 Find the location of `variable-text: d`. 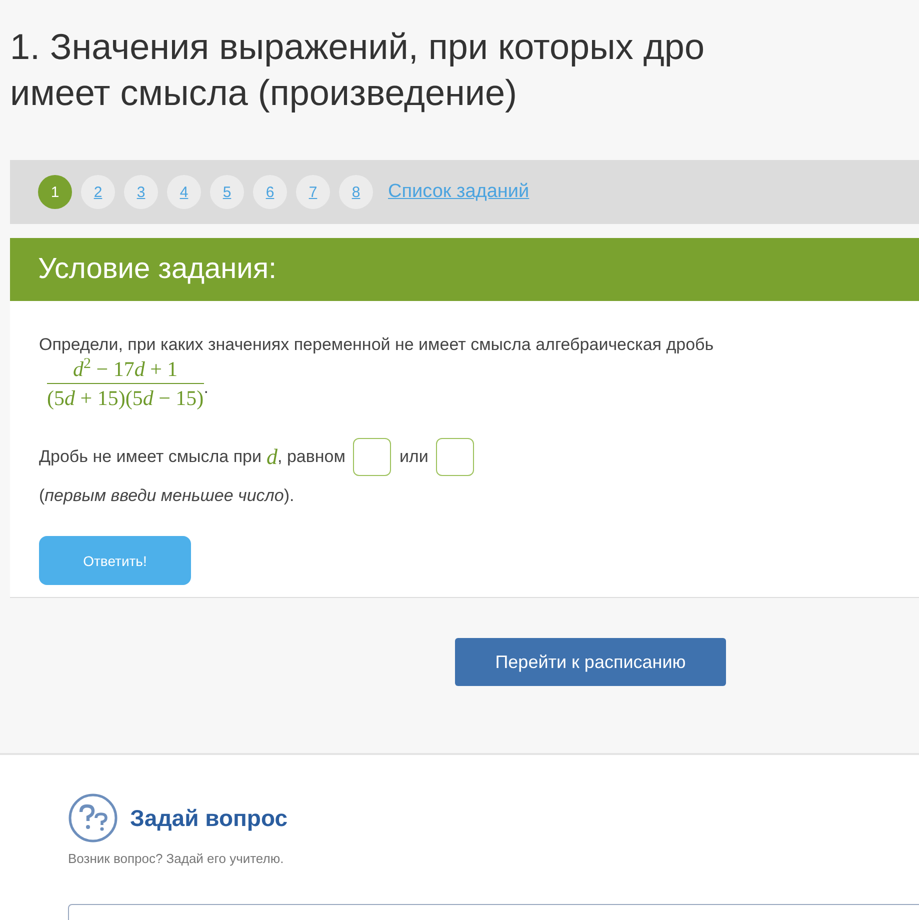

variable-text: d is located at coordinates (272, 457).